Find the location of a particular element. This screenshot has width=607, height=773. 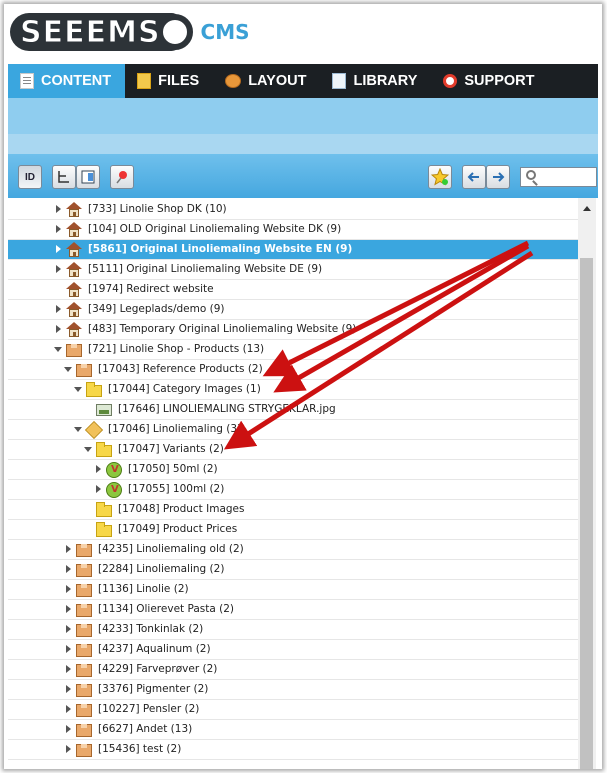

tree-row: [721] Linolie Shop - Products (13) is located at coordinates (293, 350).